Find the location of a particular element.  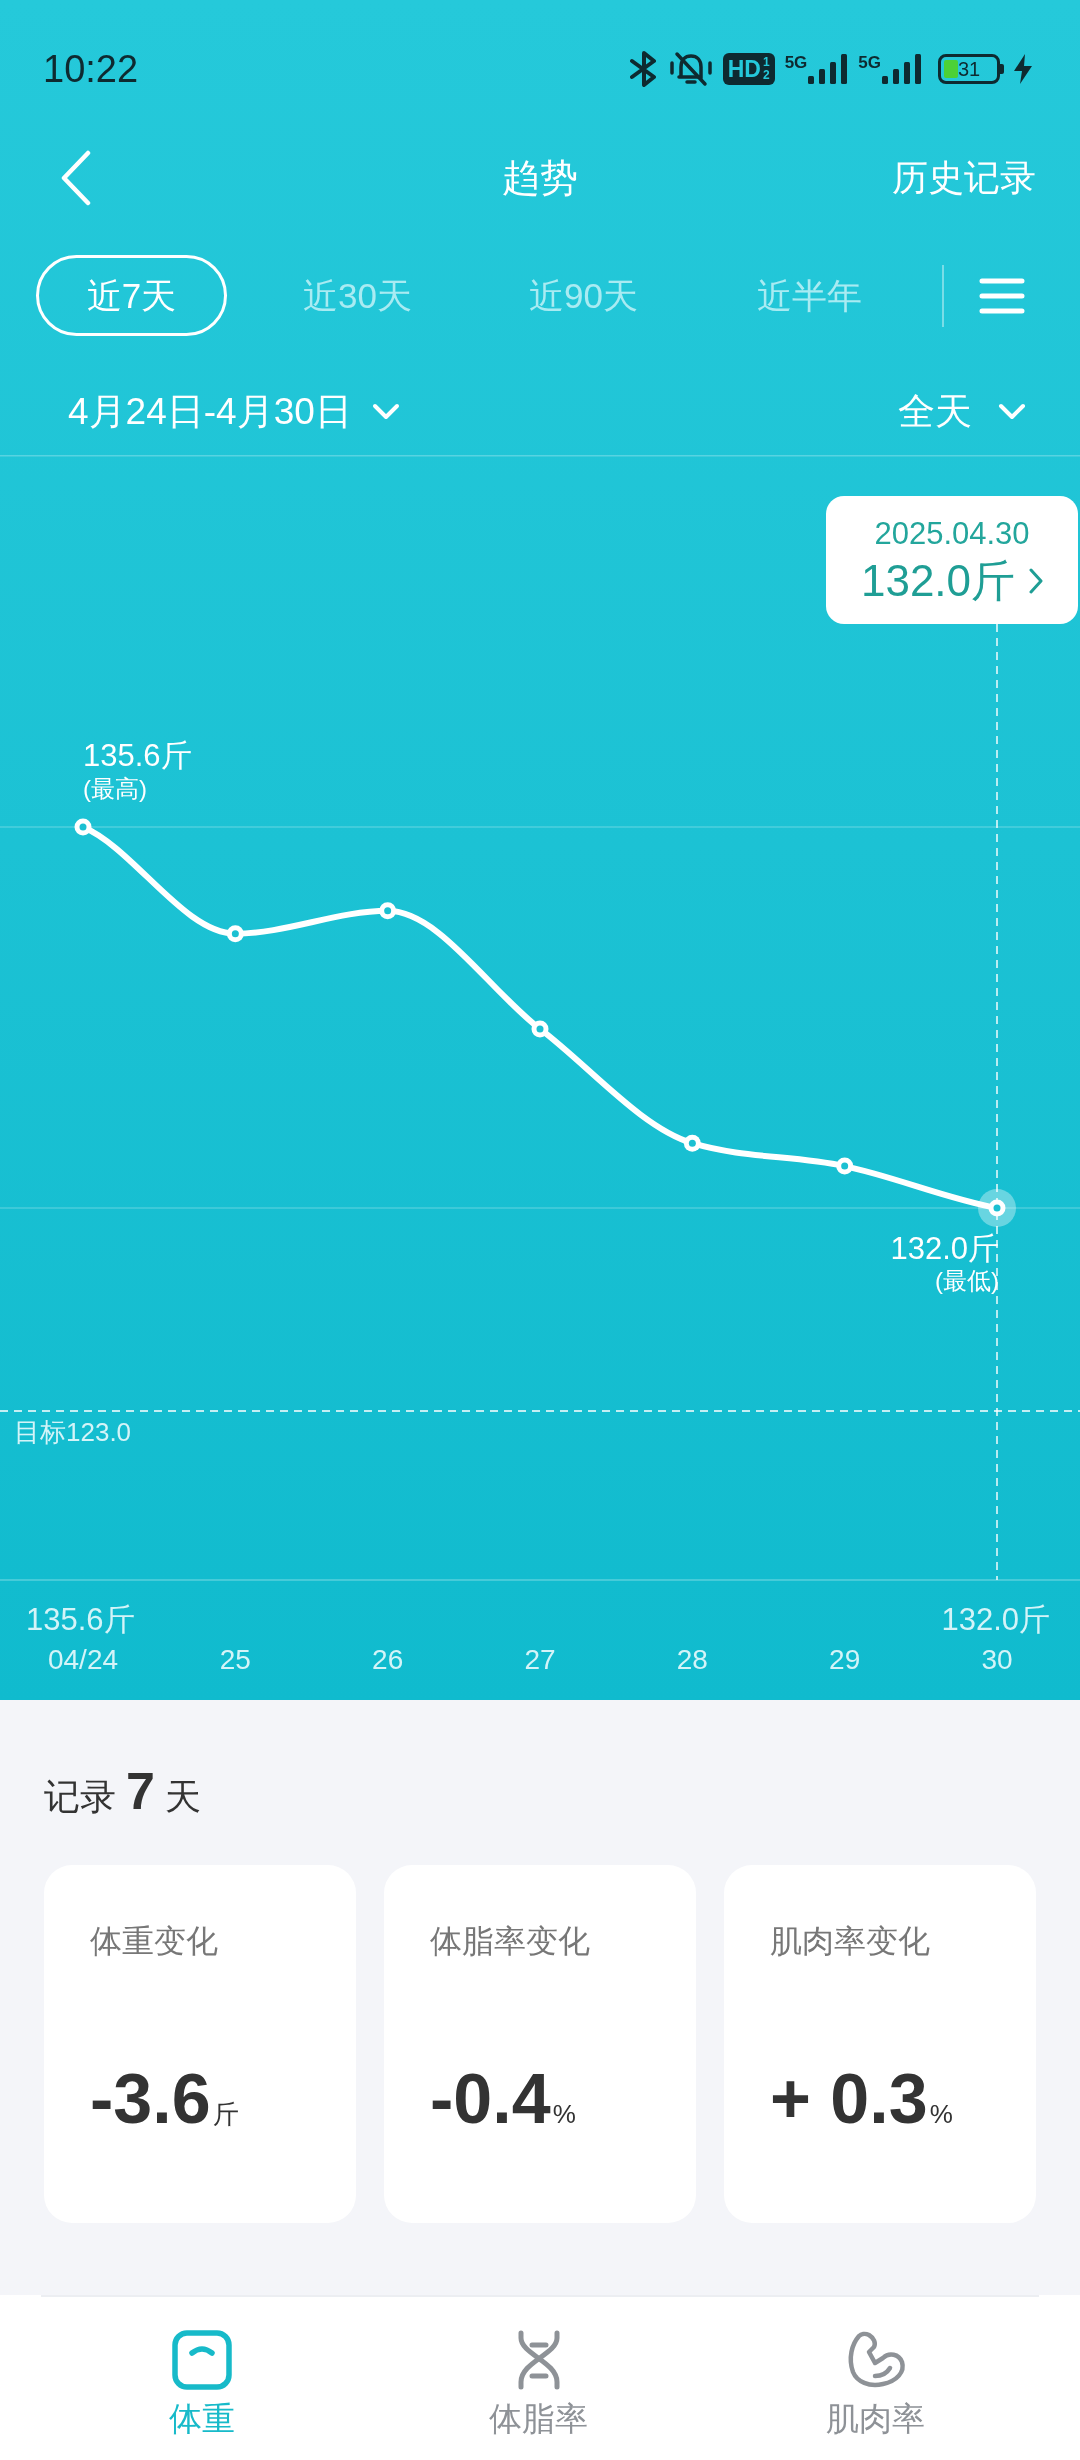

range-tab: 近30天 is located at coordinates (357, 295).